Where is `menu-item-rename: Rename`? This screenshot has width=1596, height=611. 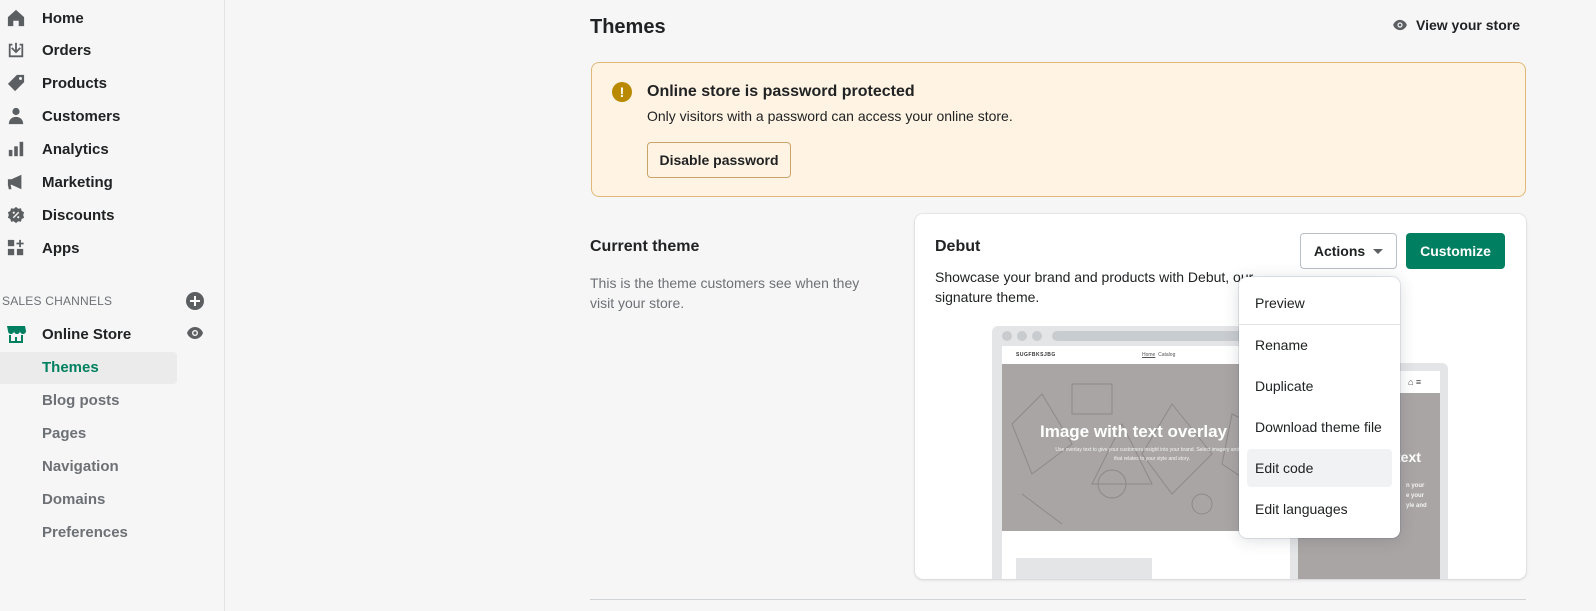
menu-item-rename: Rename is located at coordinates (1319, 345).